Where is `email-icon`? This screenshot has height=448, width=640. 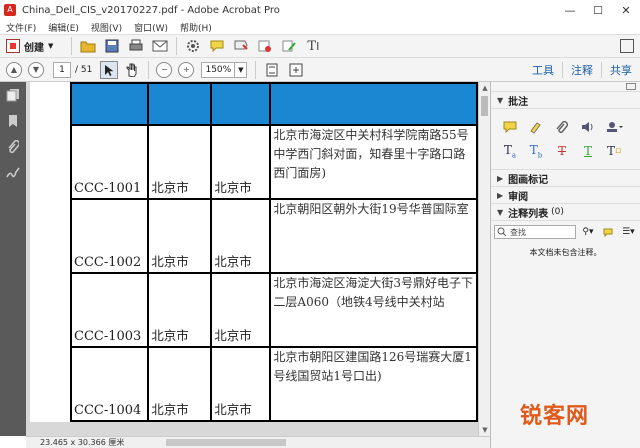 email-icon is located at coordinates (160, 46).